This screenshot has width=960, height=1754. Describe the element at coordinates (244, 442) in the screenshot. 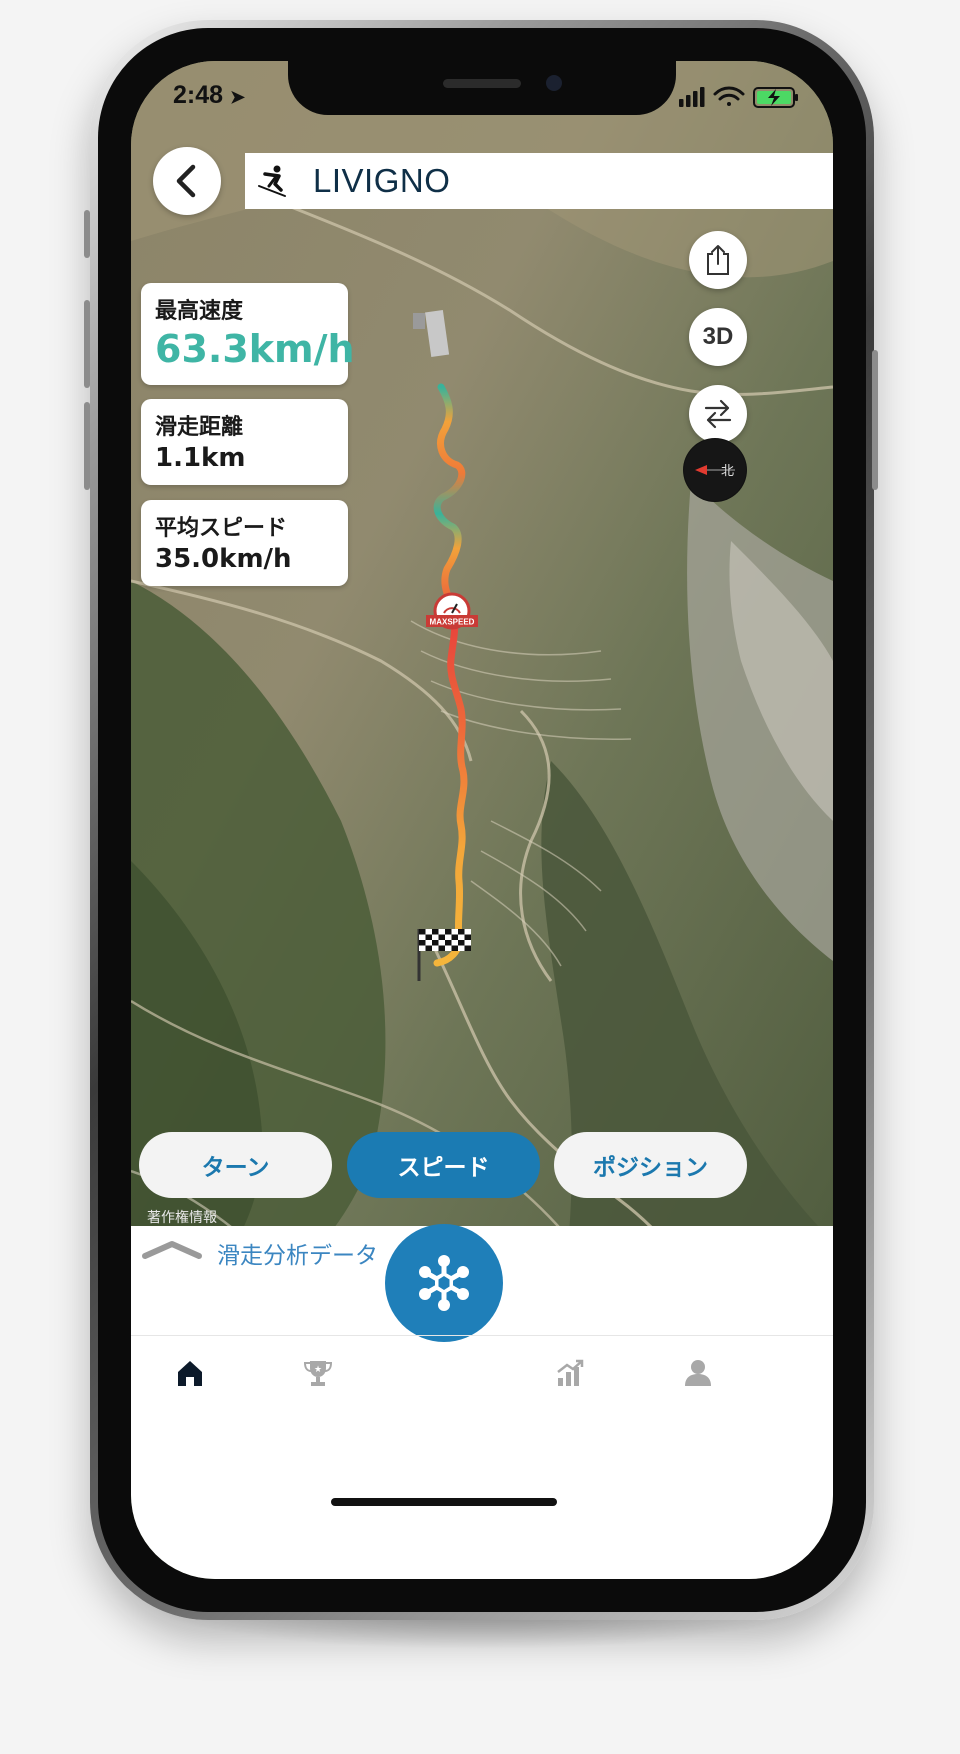

I see `distance-card: 滑走距離 1.1km` at that location.